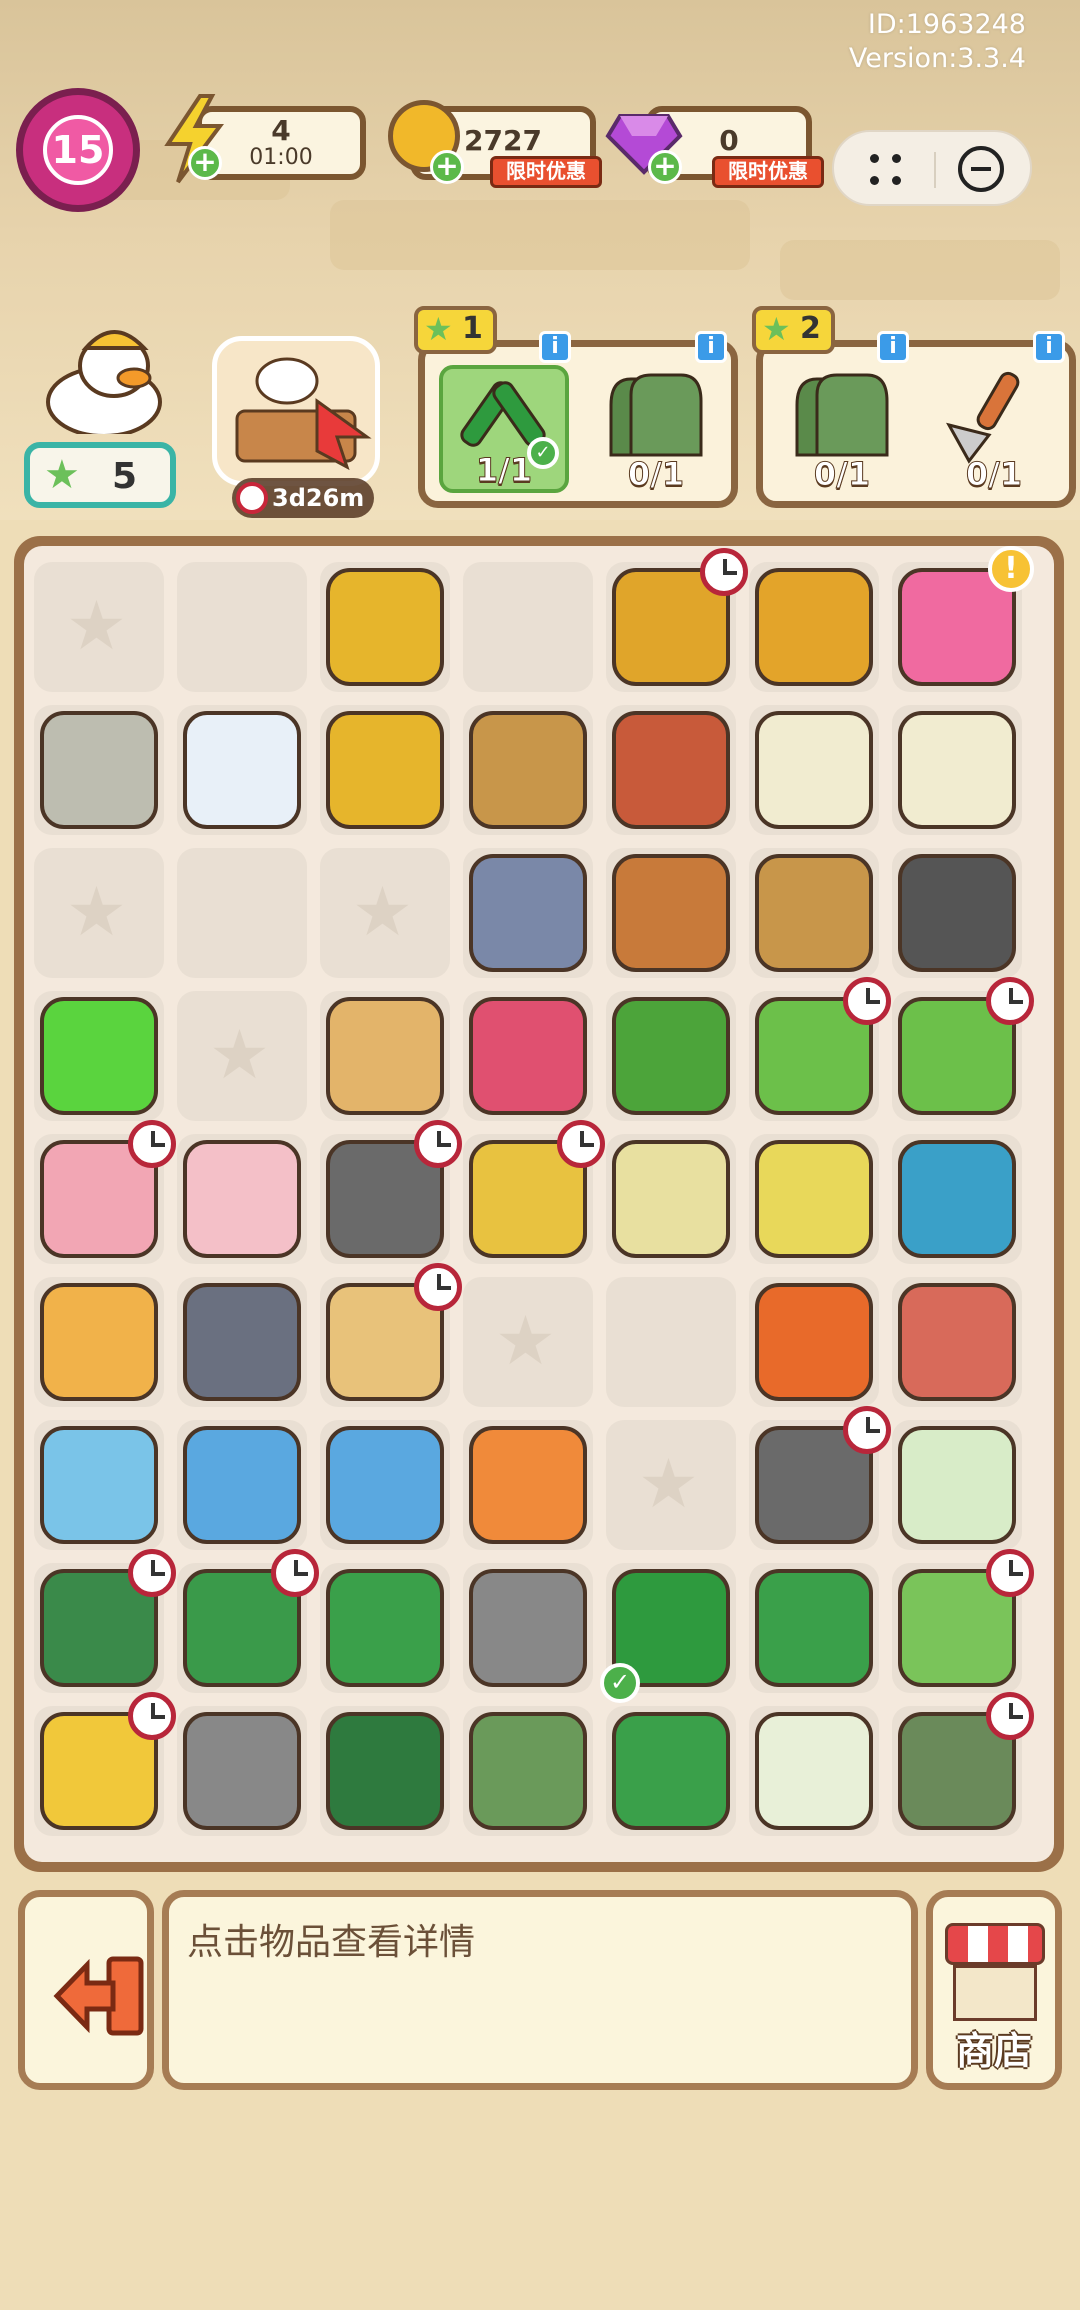 This screenshot has height=2310, width=1080. I want to click on chart-notebook-icon, so click(814, 770).